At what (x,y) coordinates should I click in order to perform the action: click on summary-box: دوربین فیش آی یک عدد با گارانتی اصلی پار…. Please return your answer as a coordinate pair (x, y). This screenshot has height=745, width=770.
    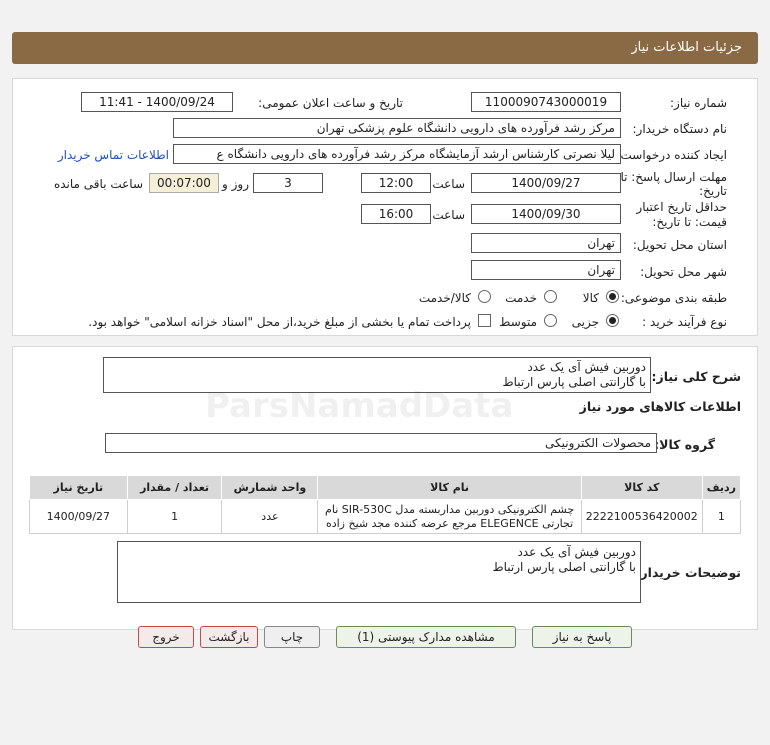
    Looking at the image, I should click on (377, 375).